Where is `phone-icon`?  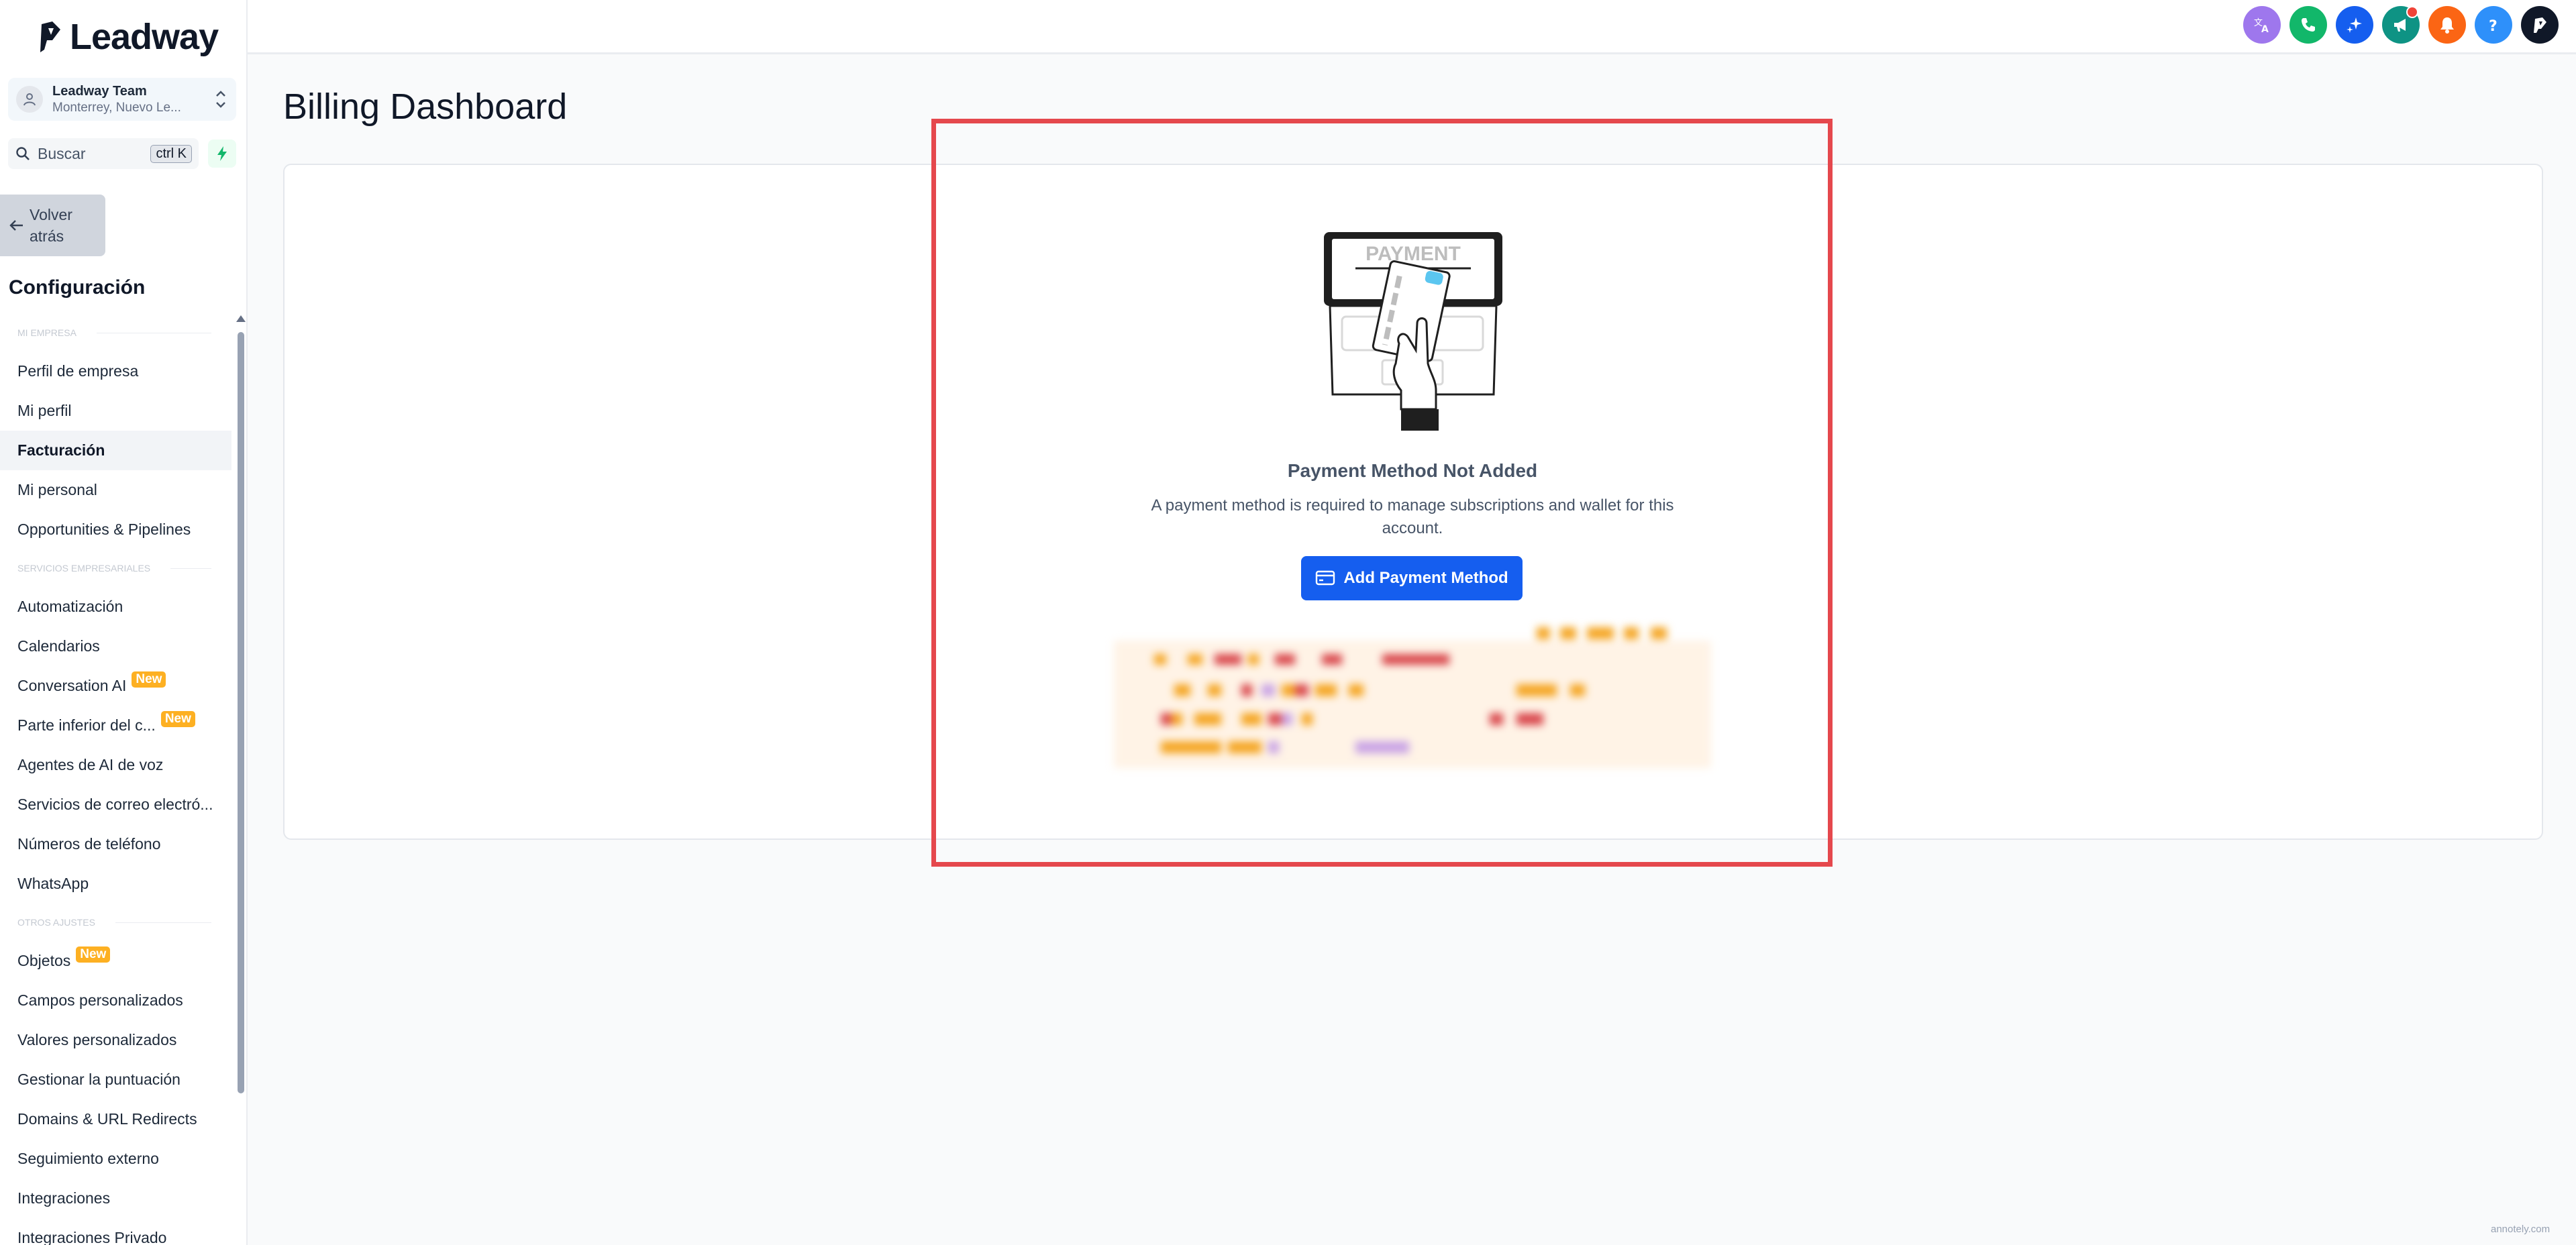
phone-icon is located at coordinates (2308, 25).